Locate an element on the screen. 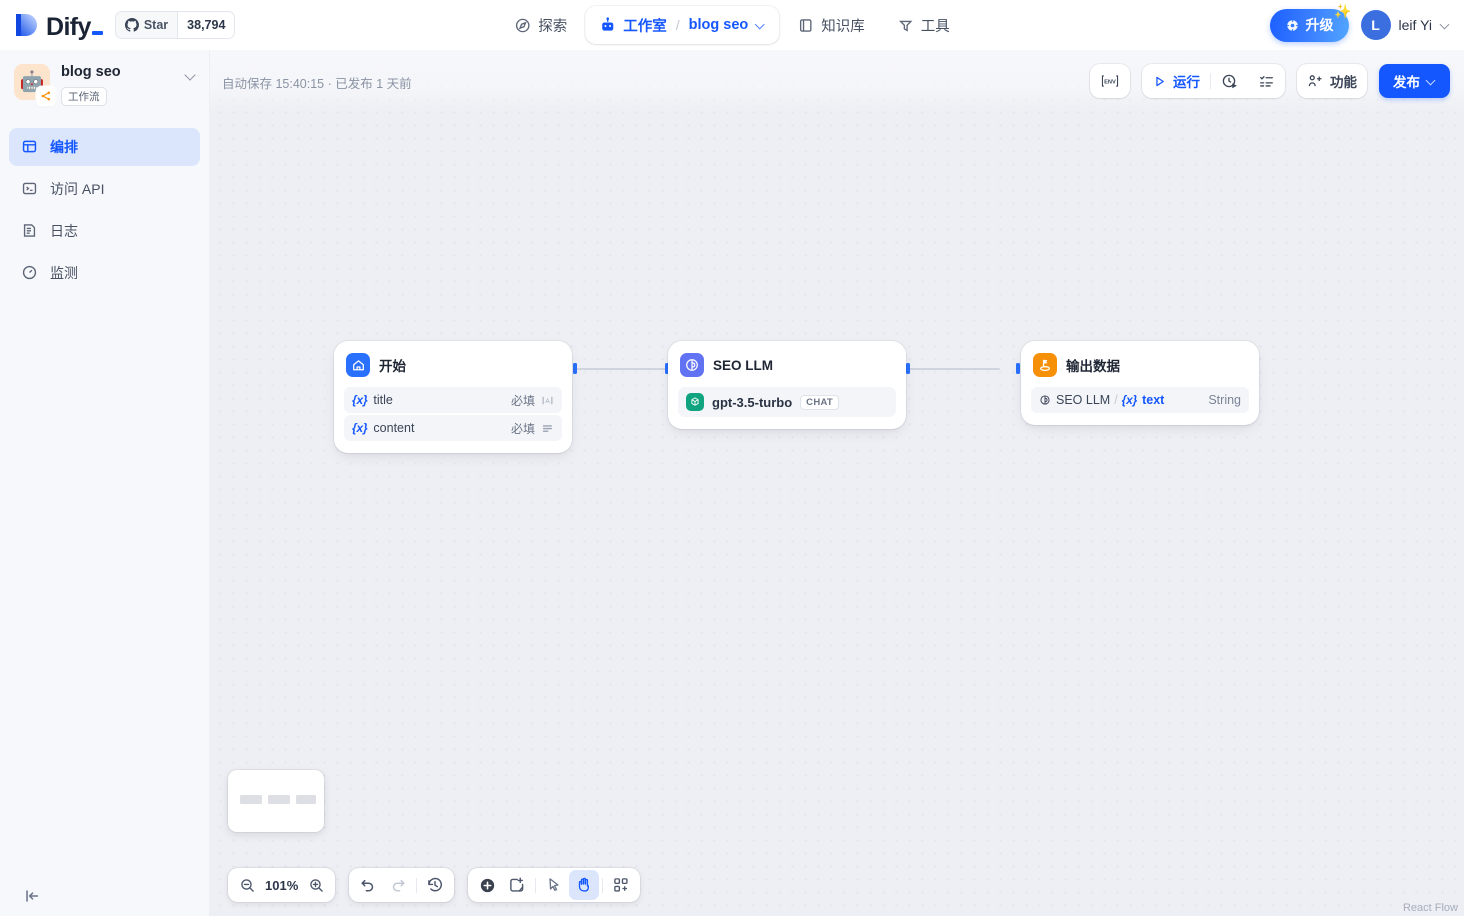 This screenshot has width=1464, height=916. run-button: 运行 is located at coordinates (1176, 81).